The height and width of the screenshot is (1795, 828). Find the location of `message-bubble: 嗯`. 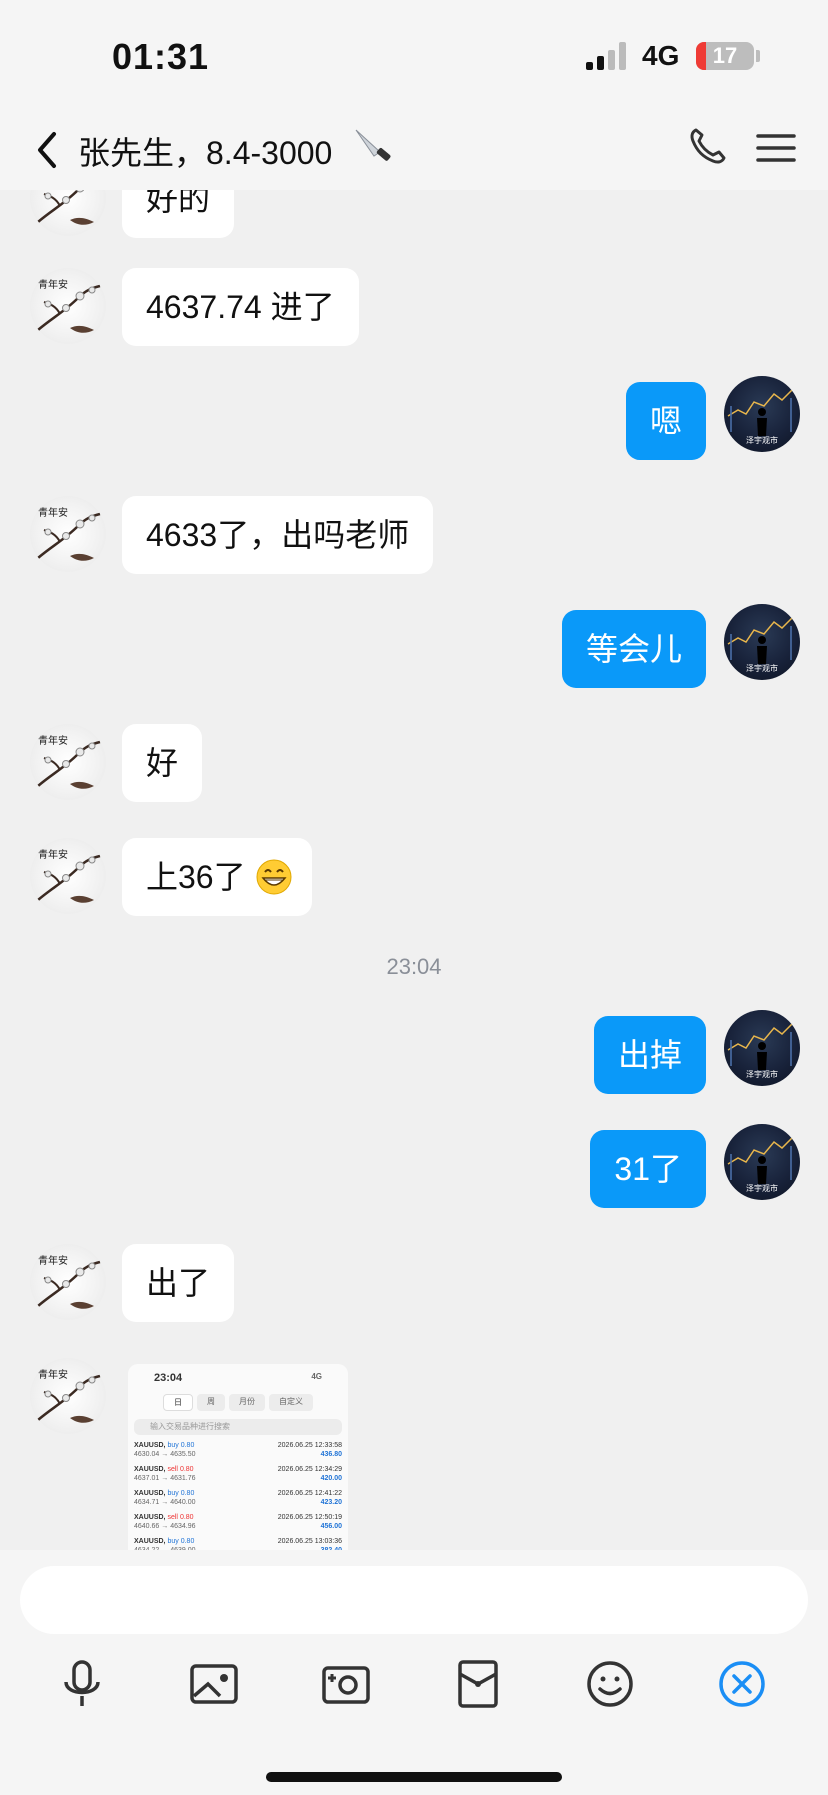

message-bubble: 嗯 is located at coordinates (665, 421).